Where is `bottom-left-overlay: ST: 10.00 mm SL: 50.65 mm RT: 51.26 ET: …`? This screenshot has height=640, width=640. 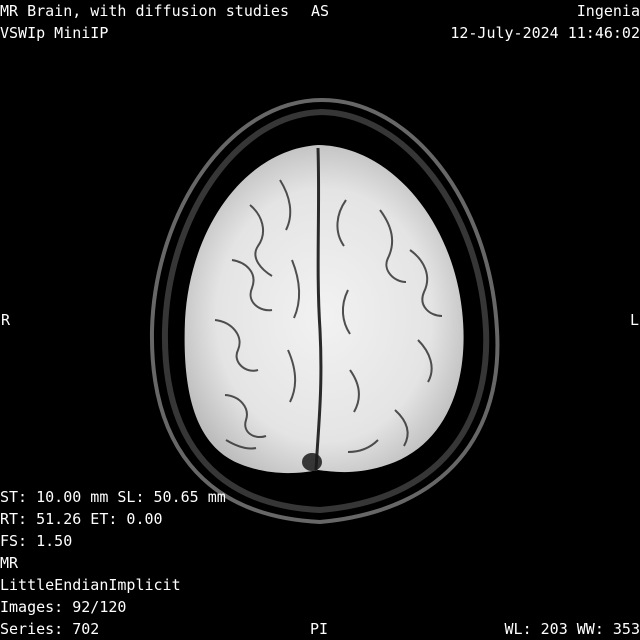 bottom-left-overlay: ST: 10.00 mm SL: 50.65 mm RT: 51.26 ET: … is located at coordinates (113, 563).